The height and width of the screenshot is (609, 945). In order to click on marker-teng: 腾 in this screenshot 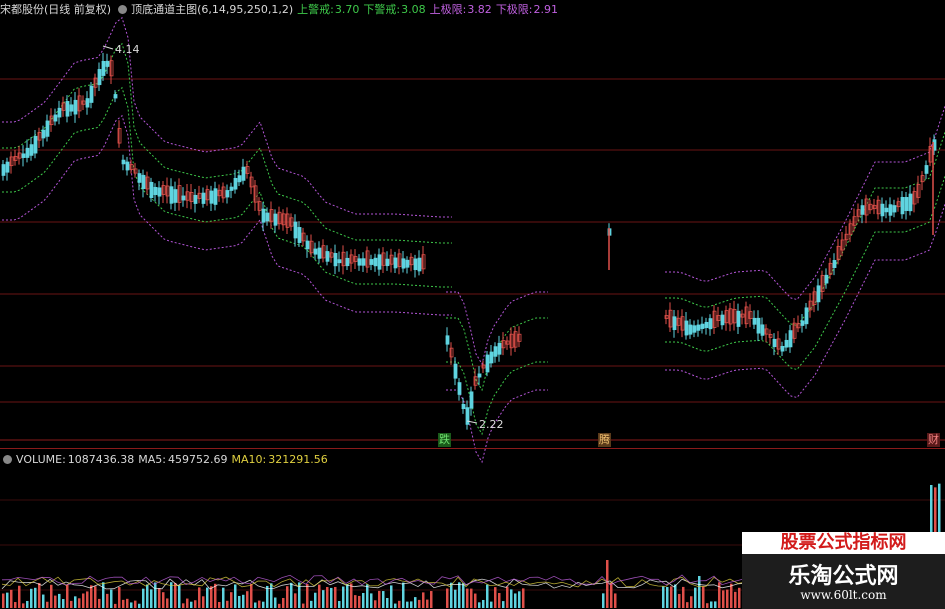, I will do `click(604, 440)`.